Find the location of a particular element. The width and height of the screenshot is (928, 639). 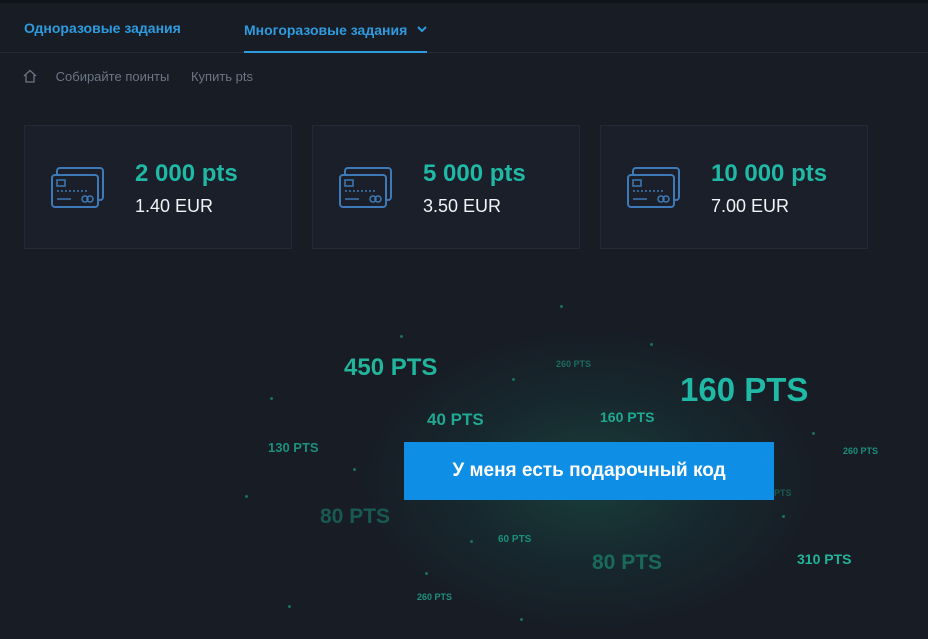

tab-label: Многоразовые задания is located at coordinates (326, 30).